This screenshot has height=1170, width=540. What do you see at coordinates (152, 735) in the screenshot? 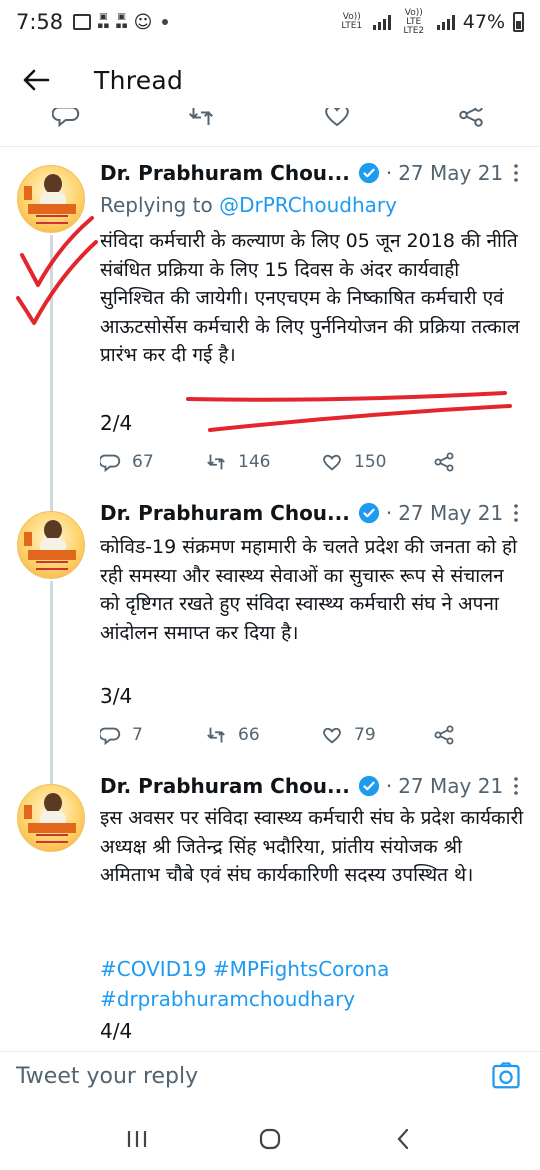
I see `reply-button: 7` at bounding box center [152, 735].